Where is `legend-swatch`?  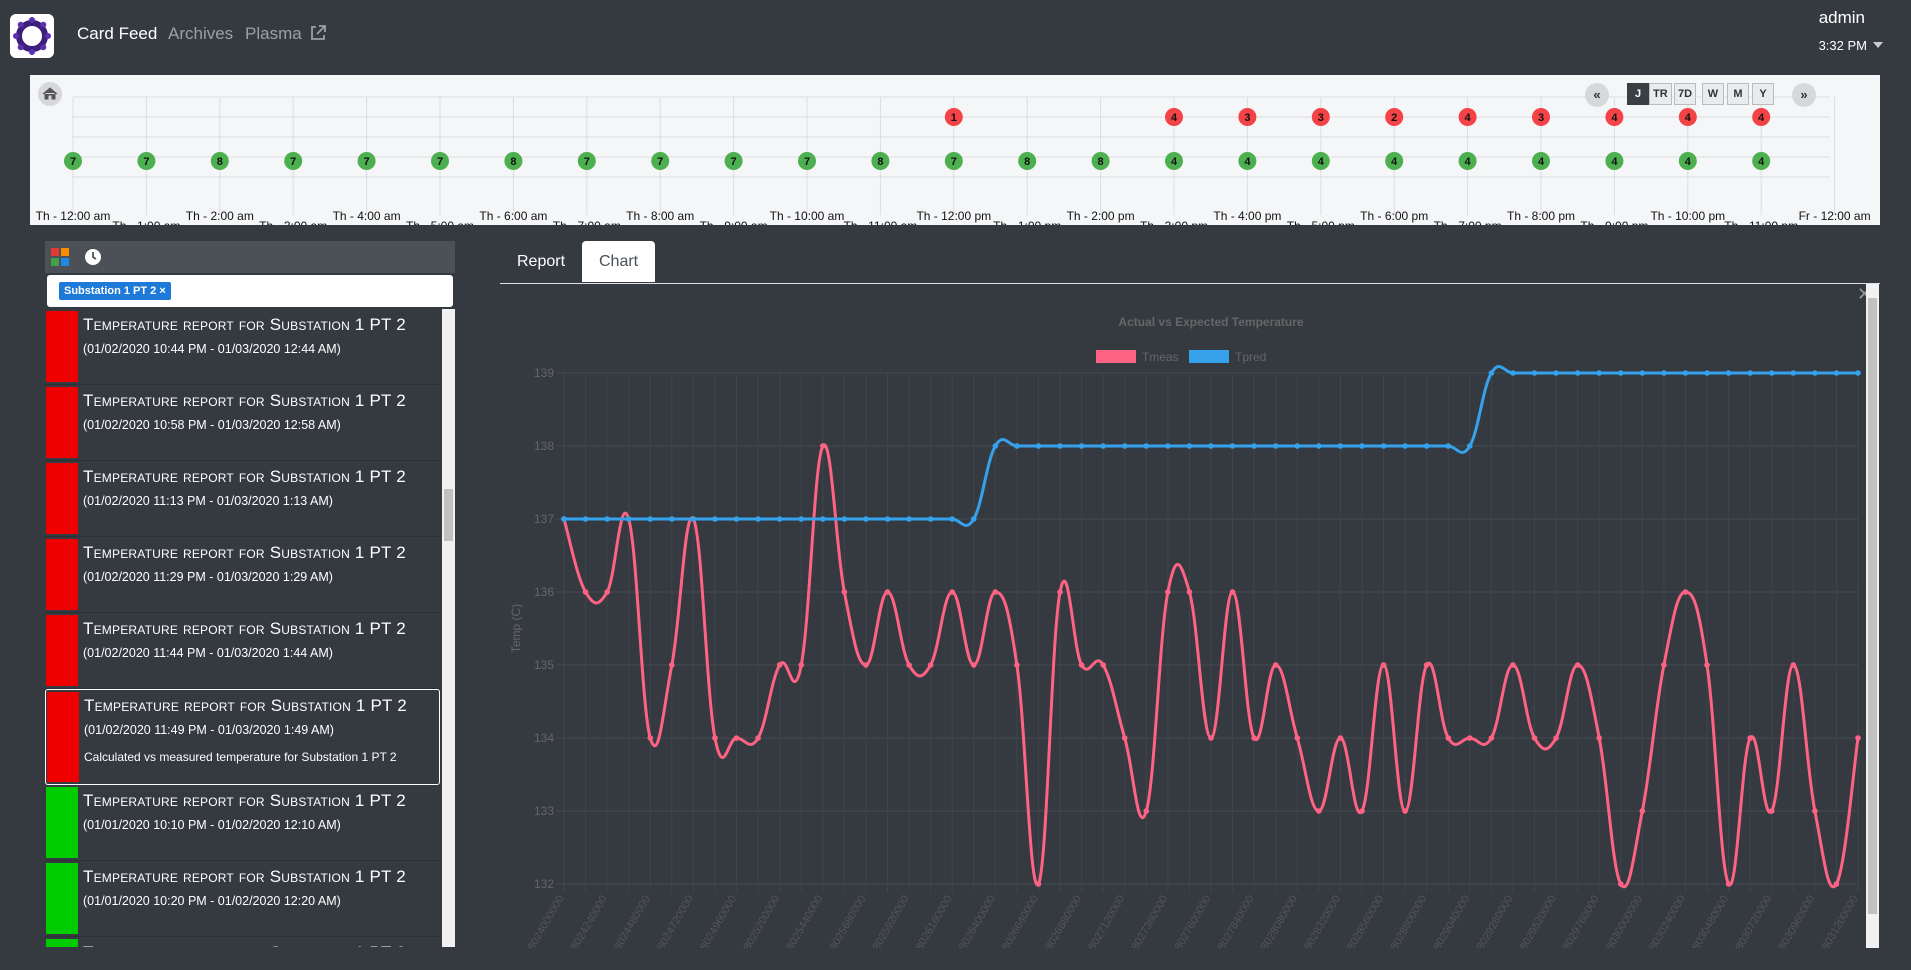 legend-swatch is located at coordinates (1209, 356).